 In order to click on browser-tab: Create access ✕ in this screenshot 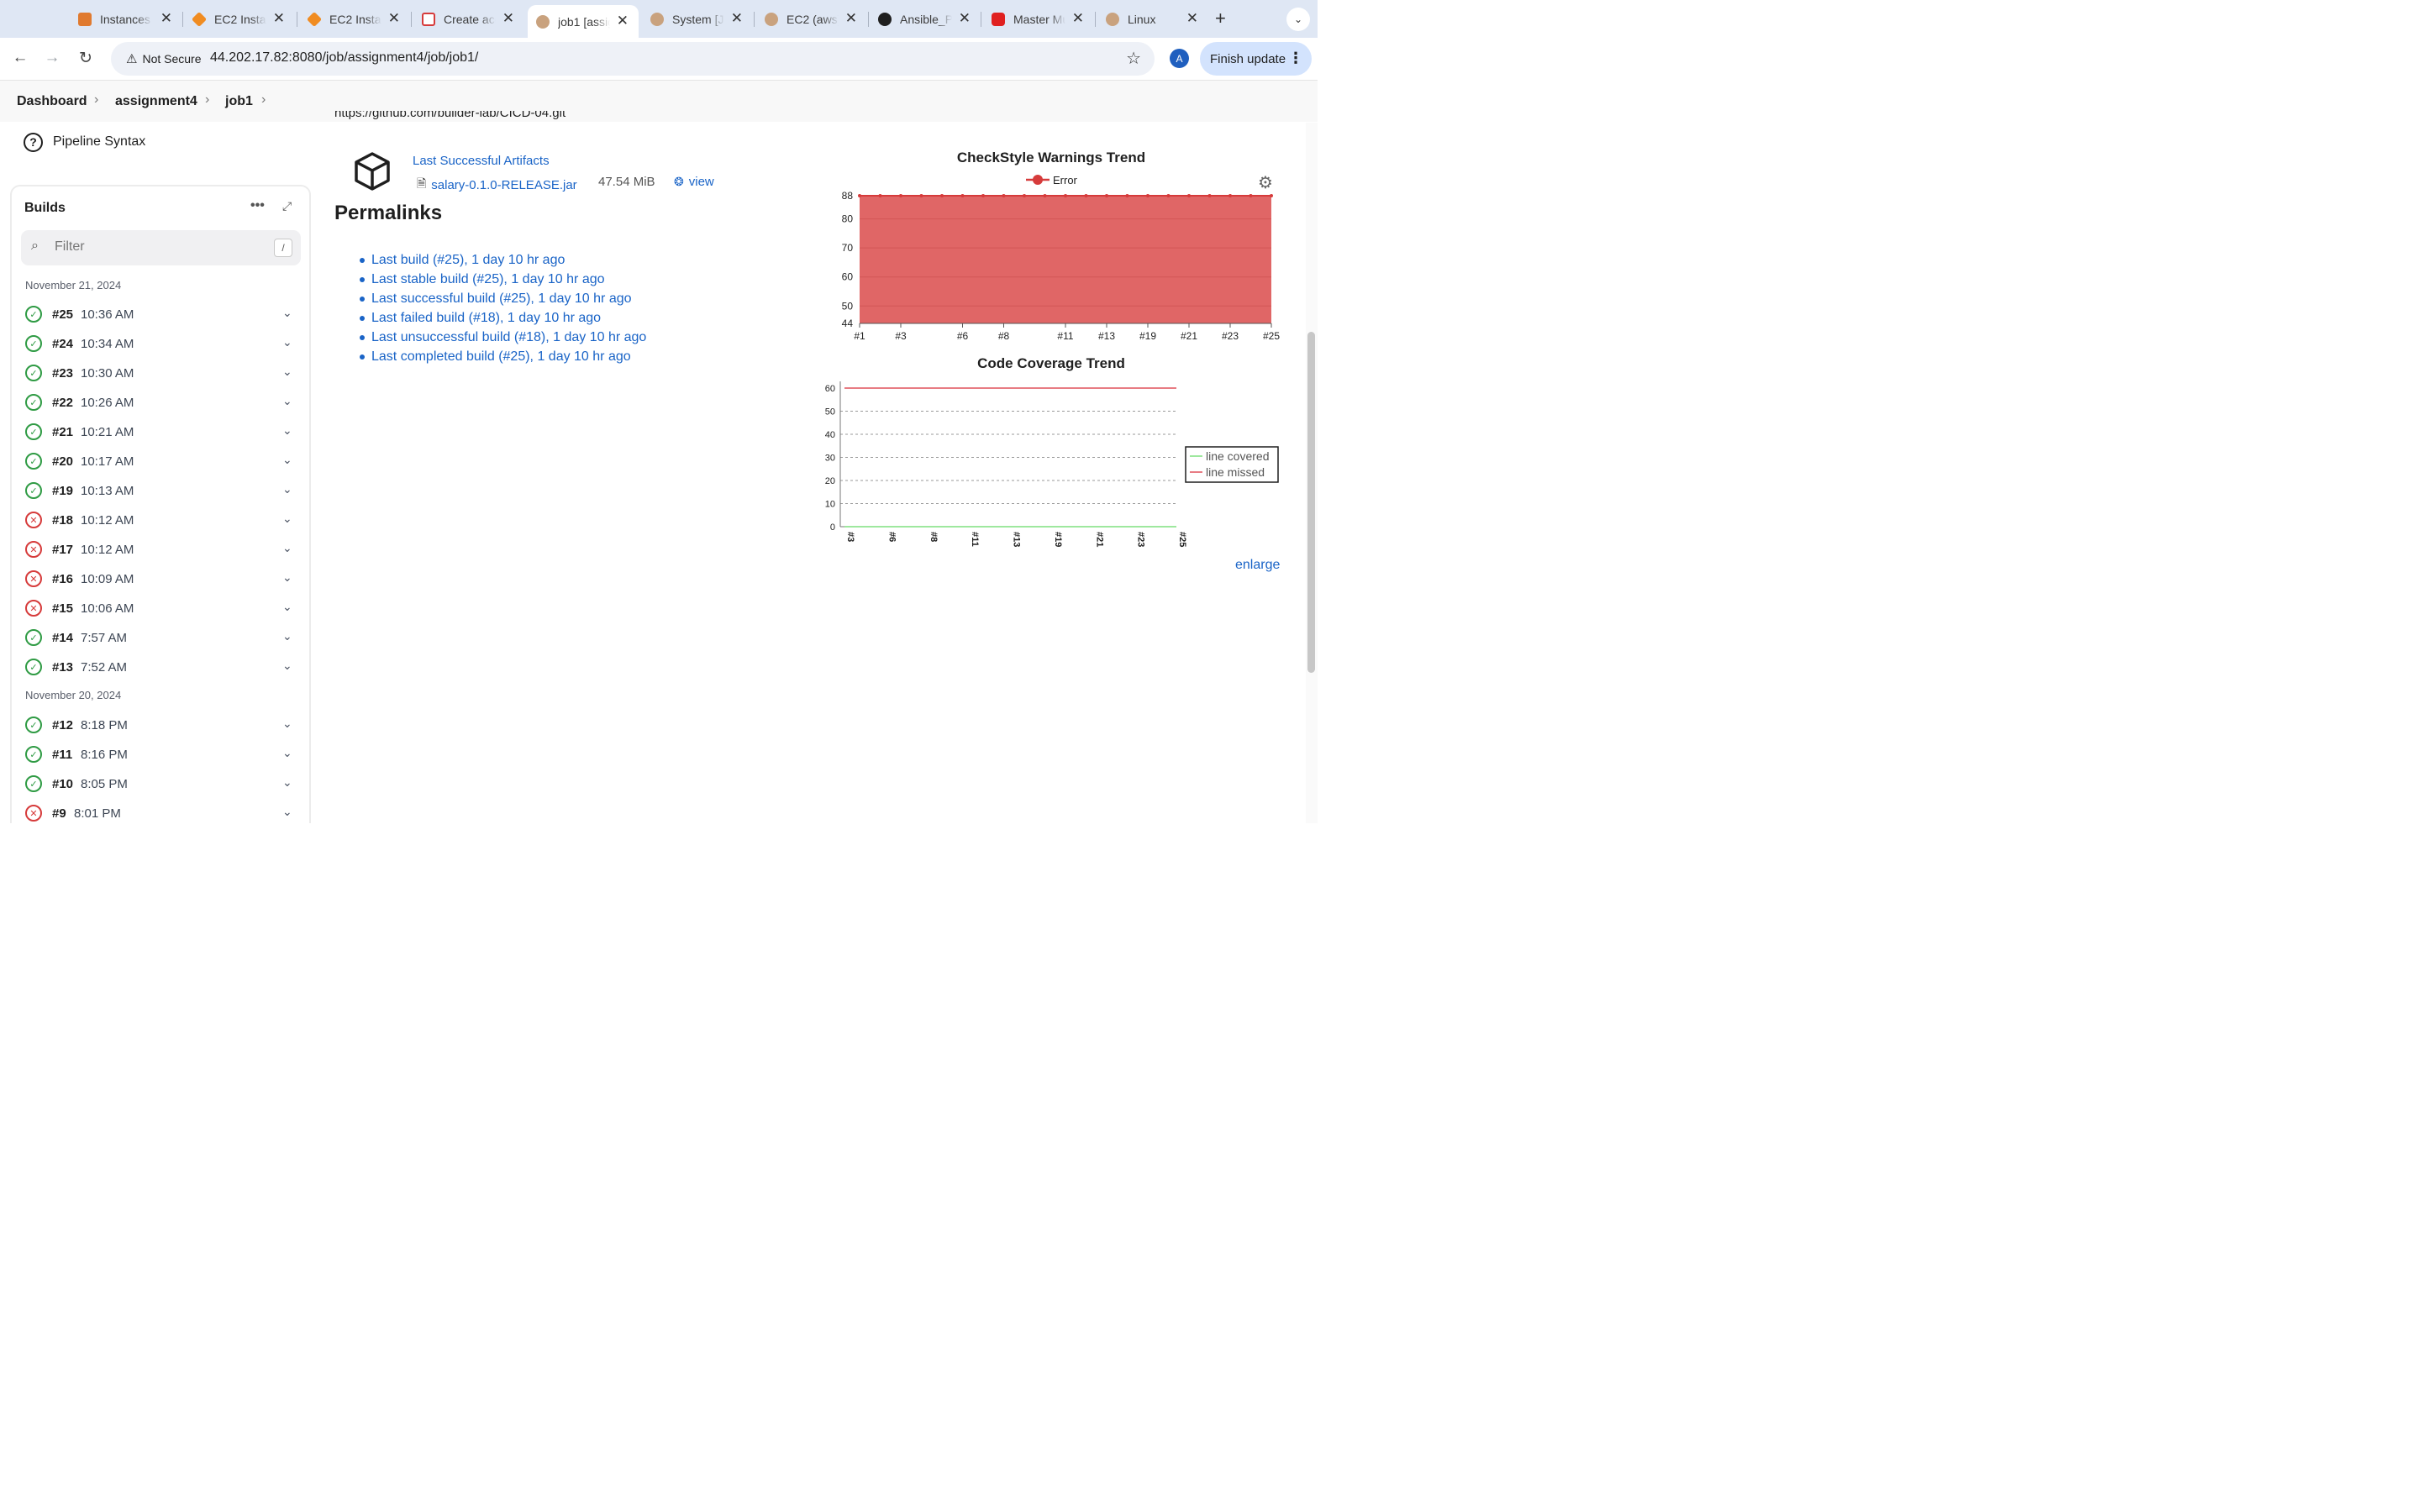, I will do `click(468, 19)`.